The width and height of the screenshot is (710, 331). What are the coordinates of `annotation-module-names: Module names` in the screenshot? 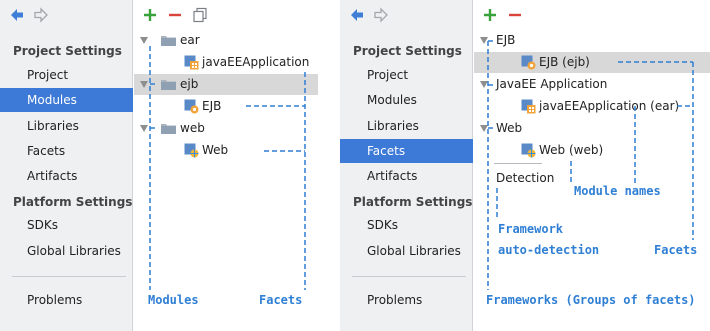 It's located at (617, 191).